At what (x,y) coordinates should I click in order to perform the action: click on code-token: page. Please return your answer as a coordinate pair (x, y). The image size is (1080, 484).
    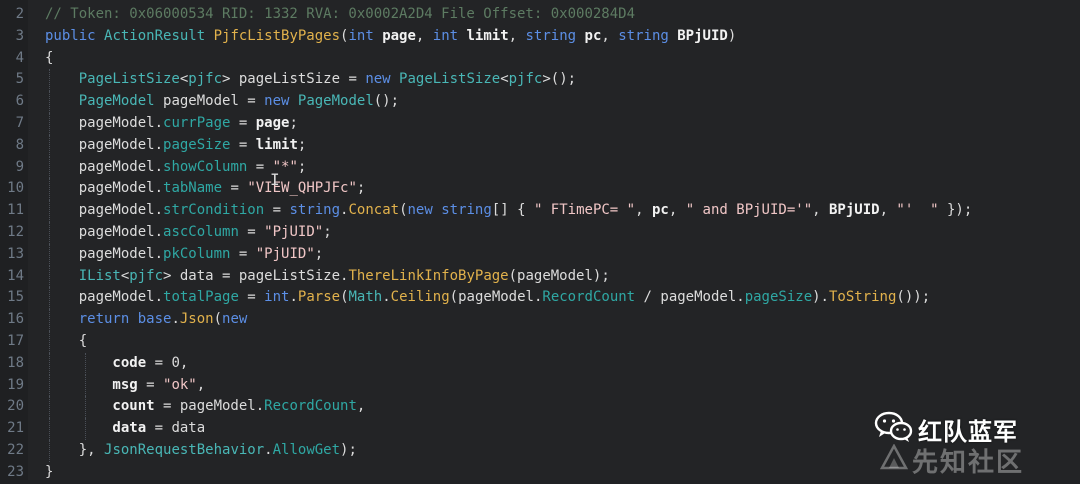
    Looking at the image, I should click on (272, 122).